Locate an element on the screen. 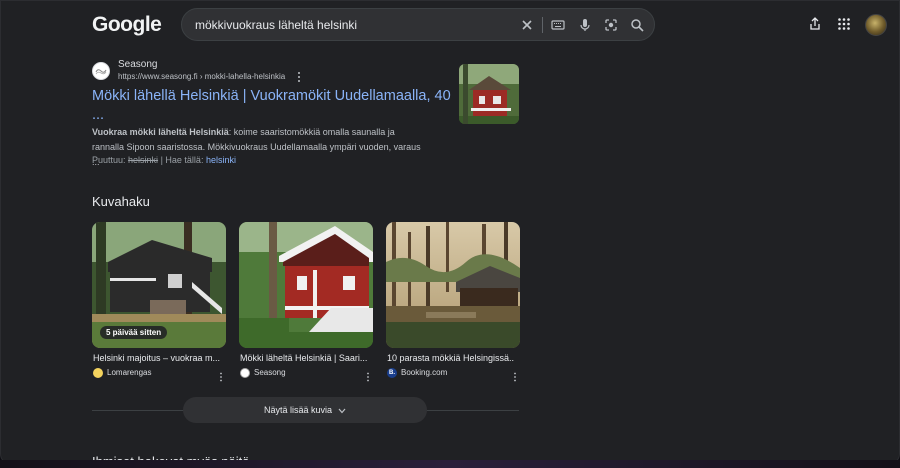 The width and height of the screenshot is (900, 468). images-section-title: Kuvahaku is located at coordinates (121, 201).